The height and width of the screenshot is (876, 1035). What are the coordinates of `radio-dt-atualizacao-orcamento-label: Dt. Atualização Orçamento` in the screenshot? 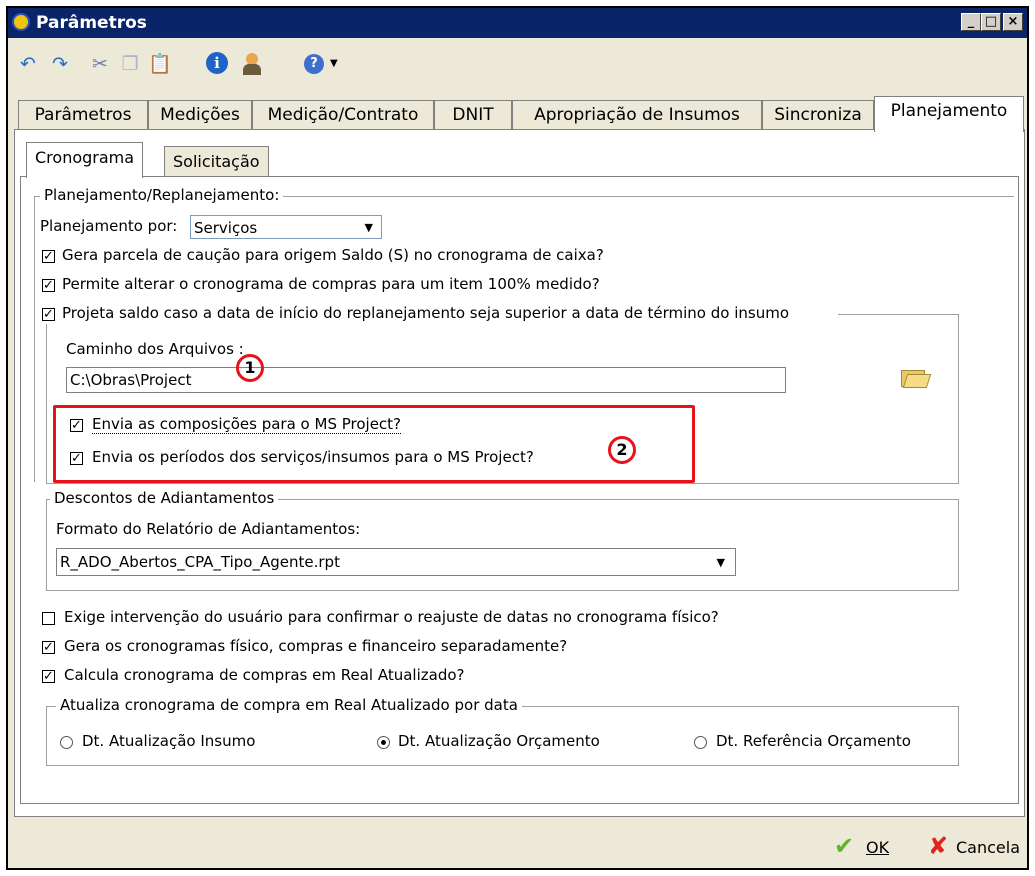 It's located at (499, 741).